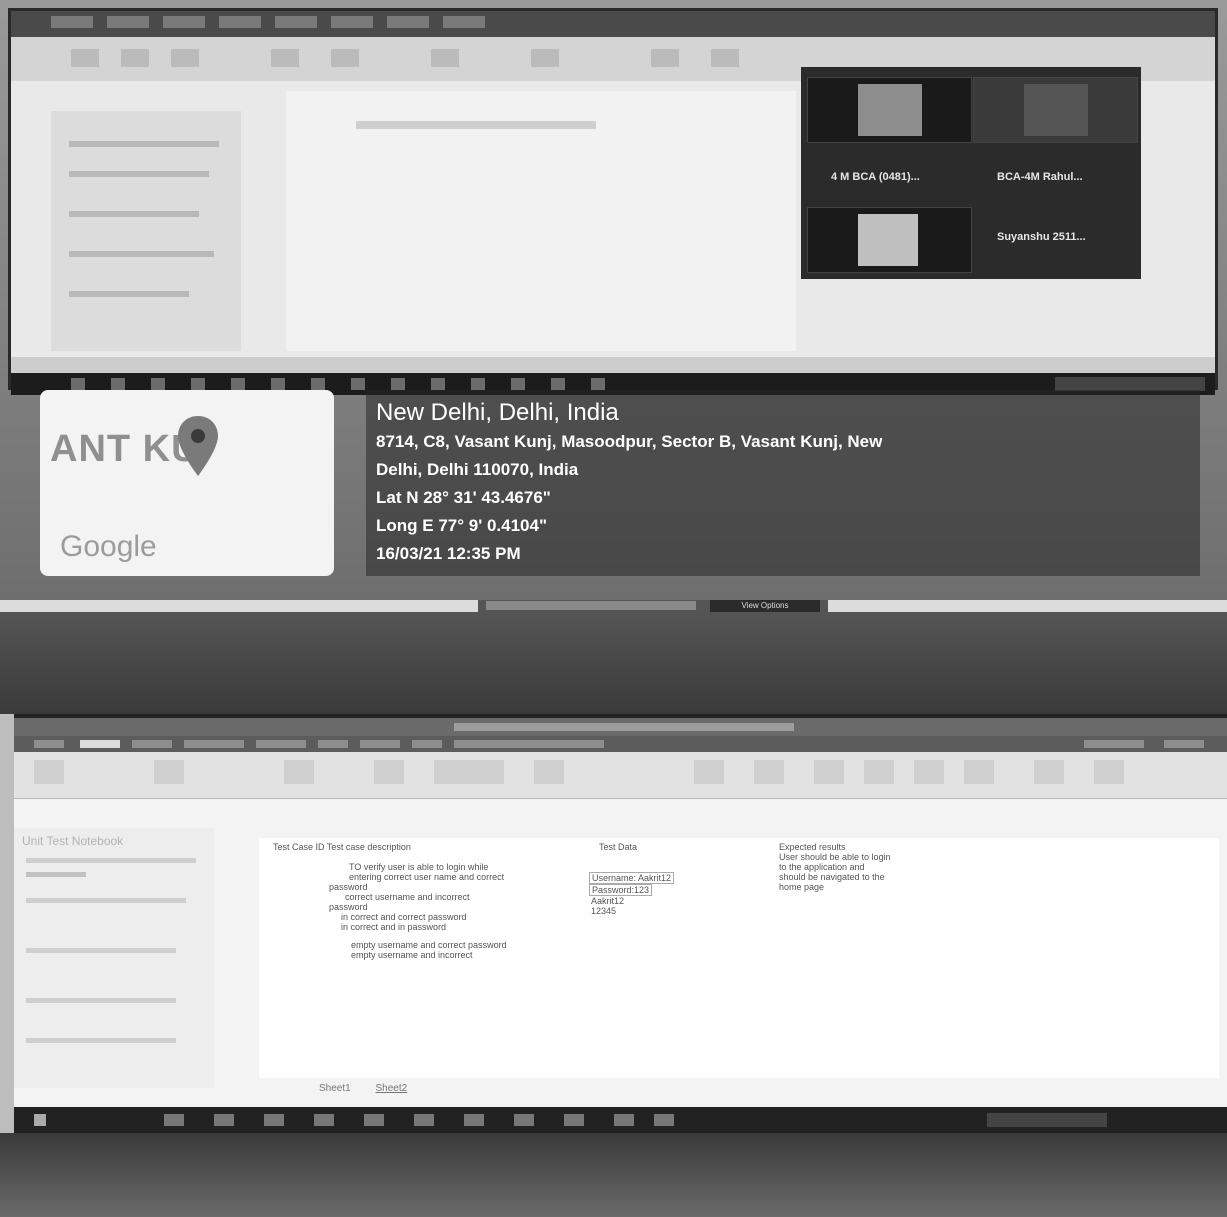  Describe the element at coordinates (407, 897) in the screenshot. I see `row-text-4: correct username and incorrect` at that location.